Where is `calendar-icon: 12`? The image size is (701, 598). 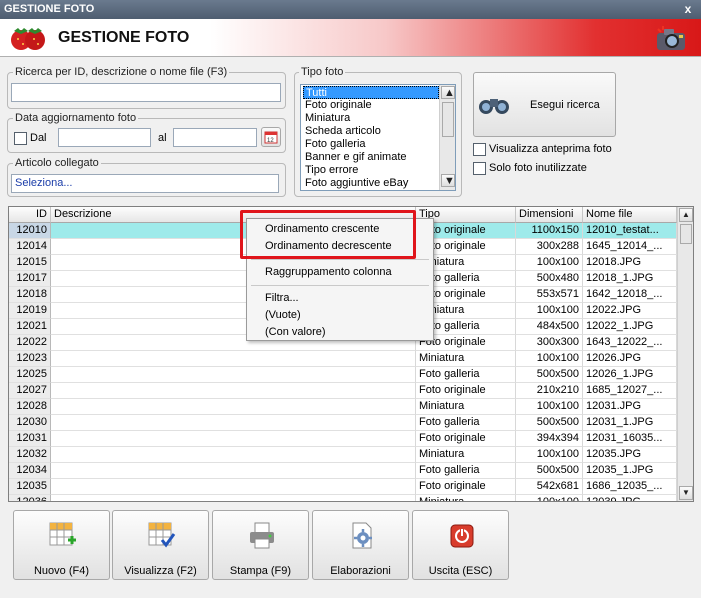 calendar-icon: 12 is located at coordinates (271, 137).